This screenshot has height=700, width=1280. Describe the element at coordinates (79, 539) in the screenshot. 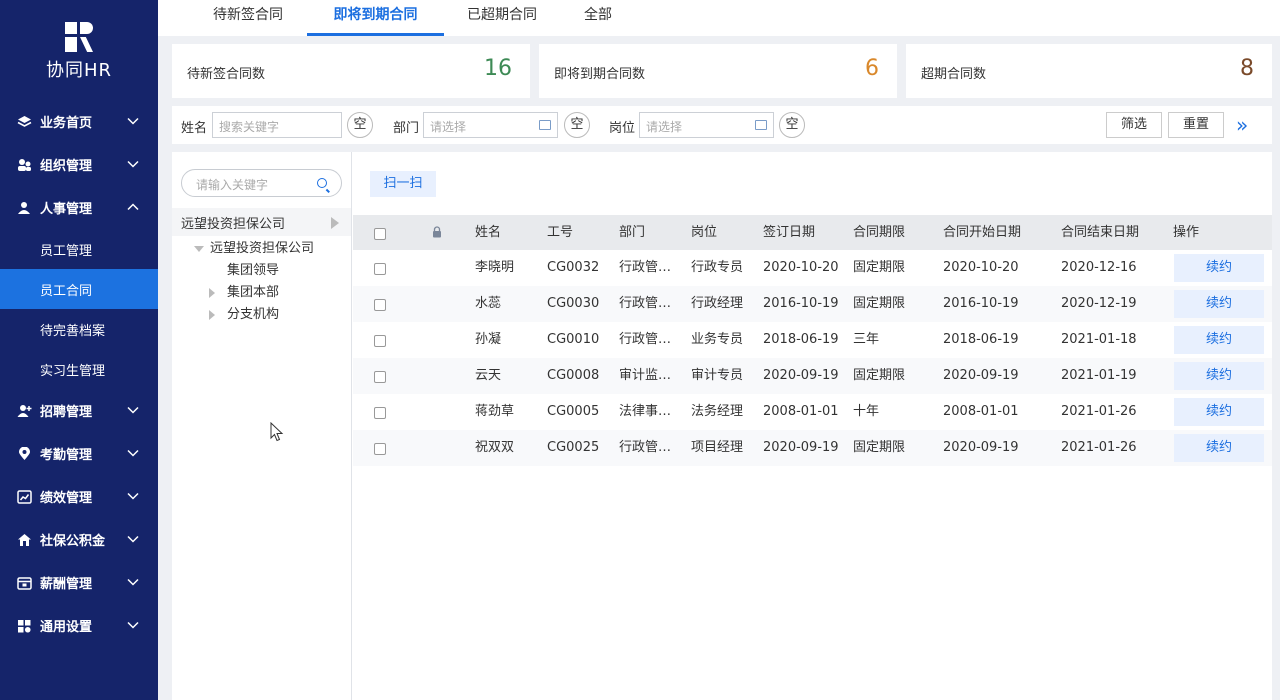

I see `nav-item-insurance: 社保公积金` at that location.